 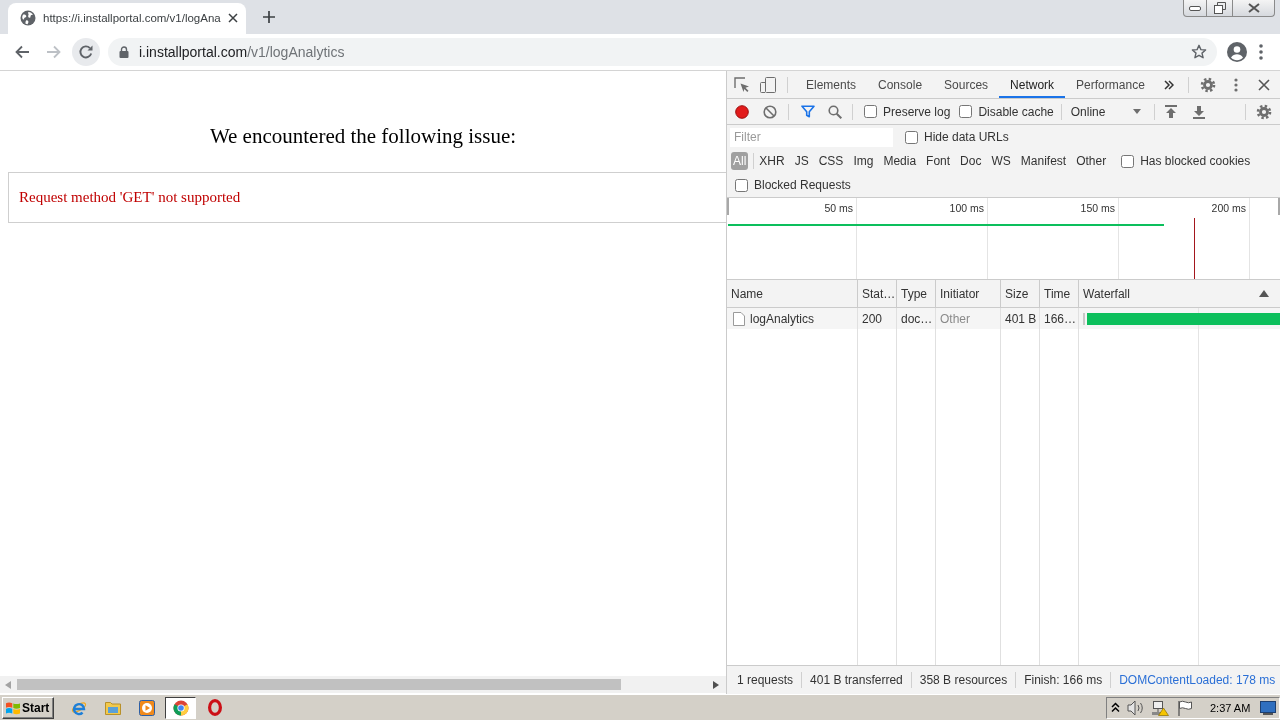 I want to click on address-bar: i.installportal.com/v1/logAnalytics, so click(x=662, y=52).